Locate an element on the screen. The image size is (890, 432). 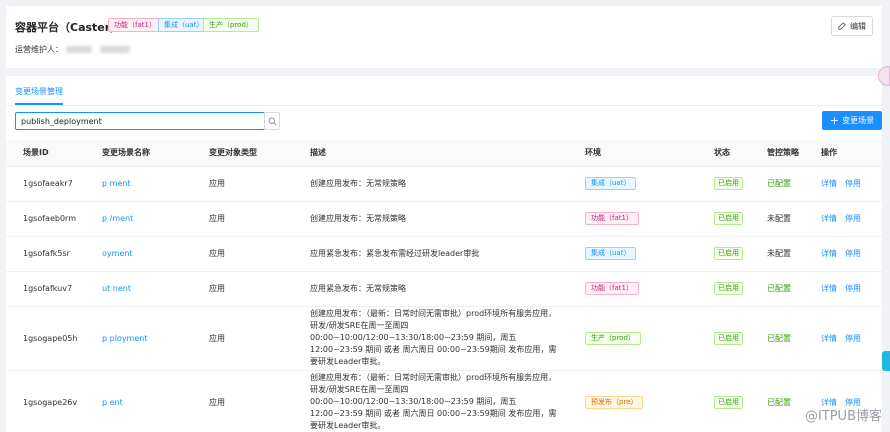
edit-label: 编辑 is located at coordinates (858, 26).